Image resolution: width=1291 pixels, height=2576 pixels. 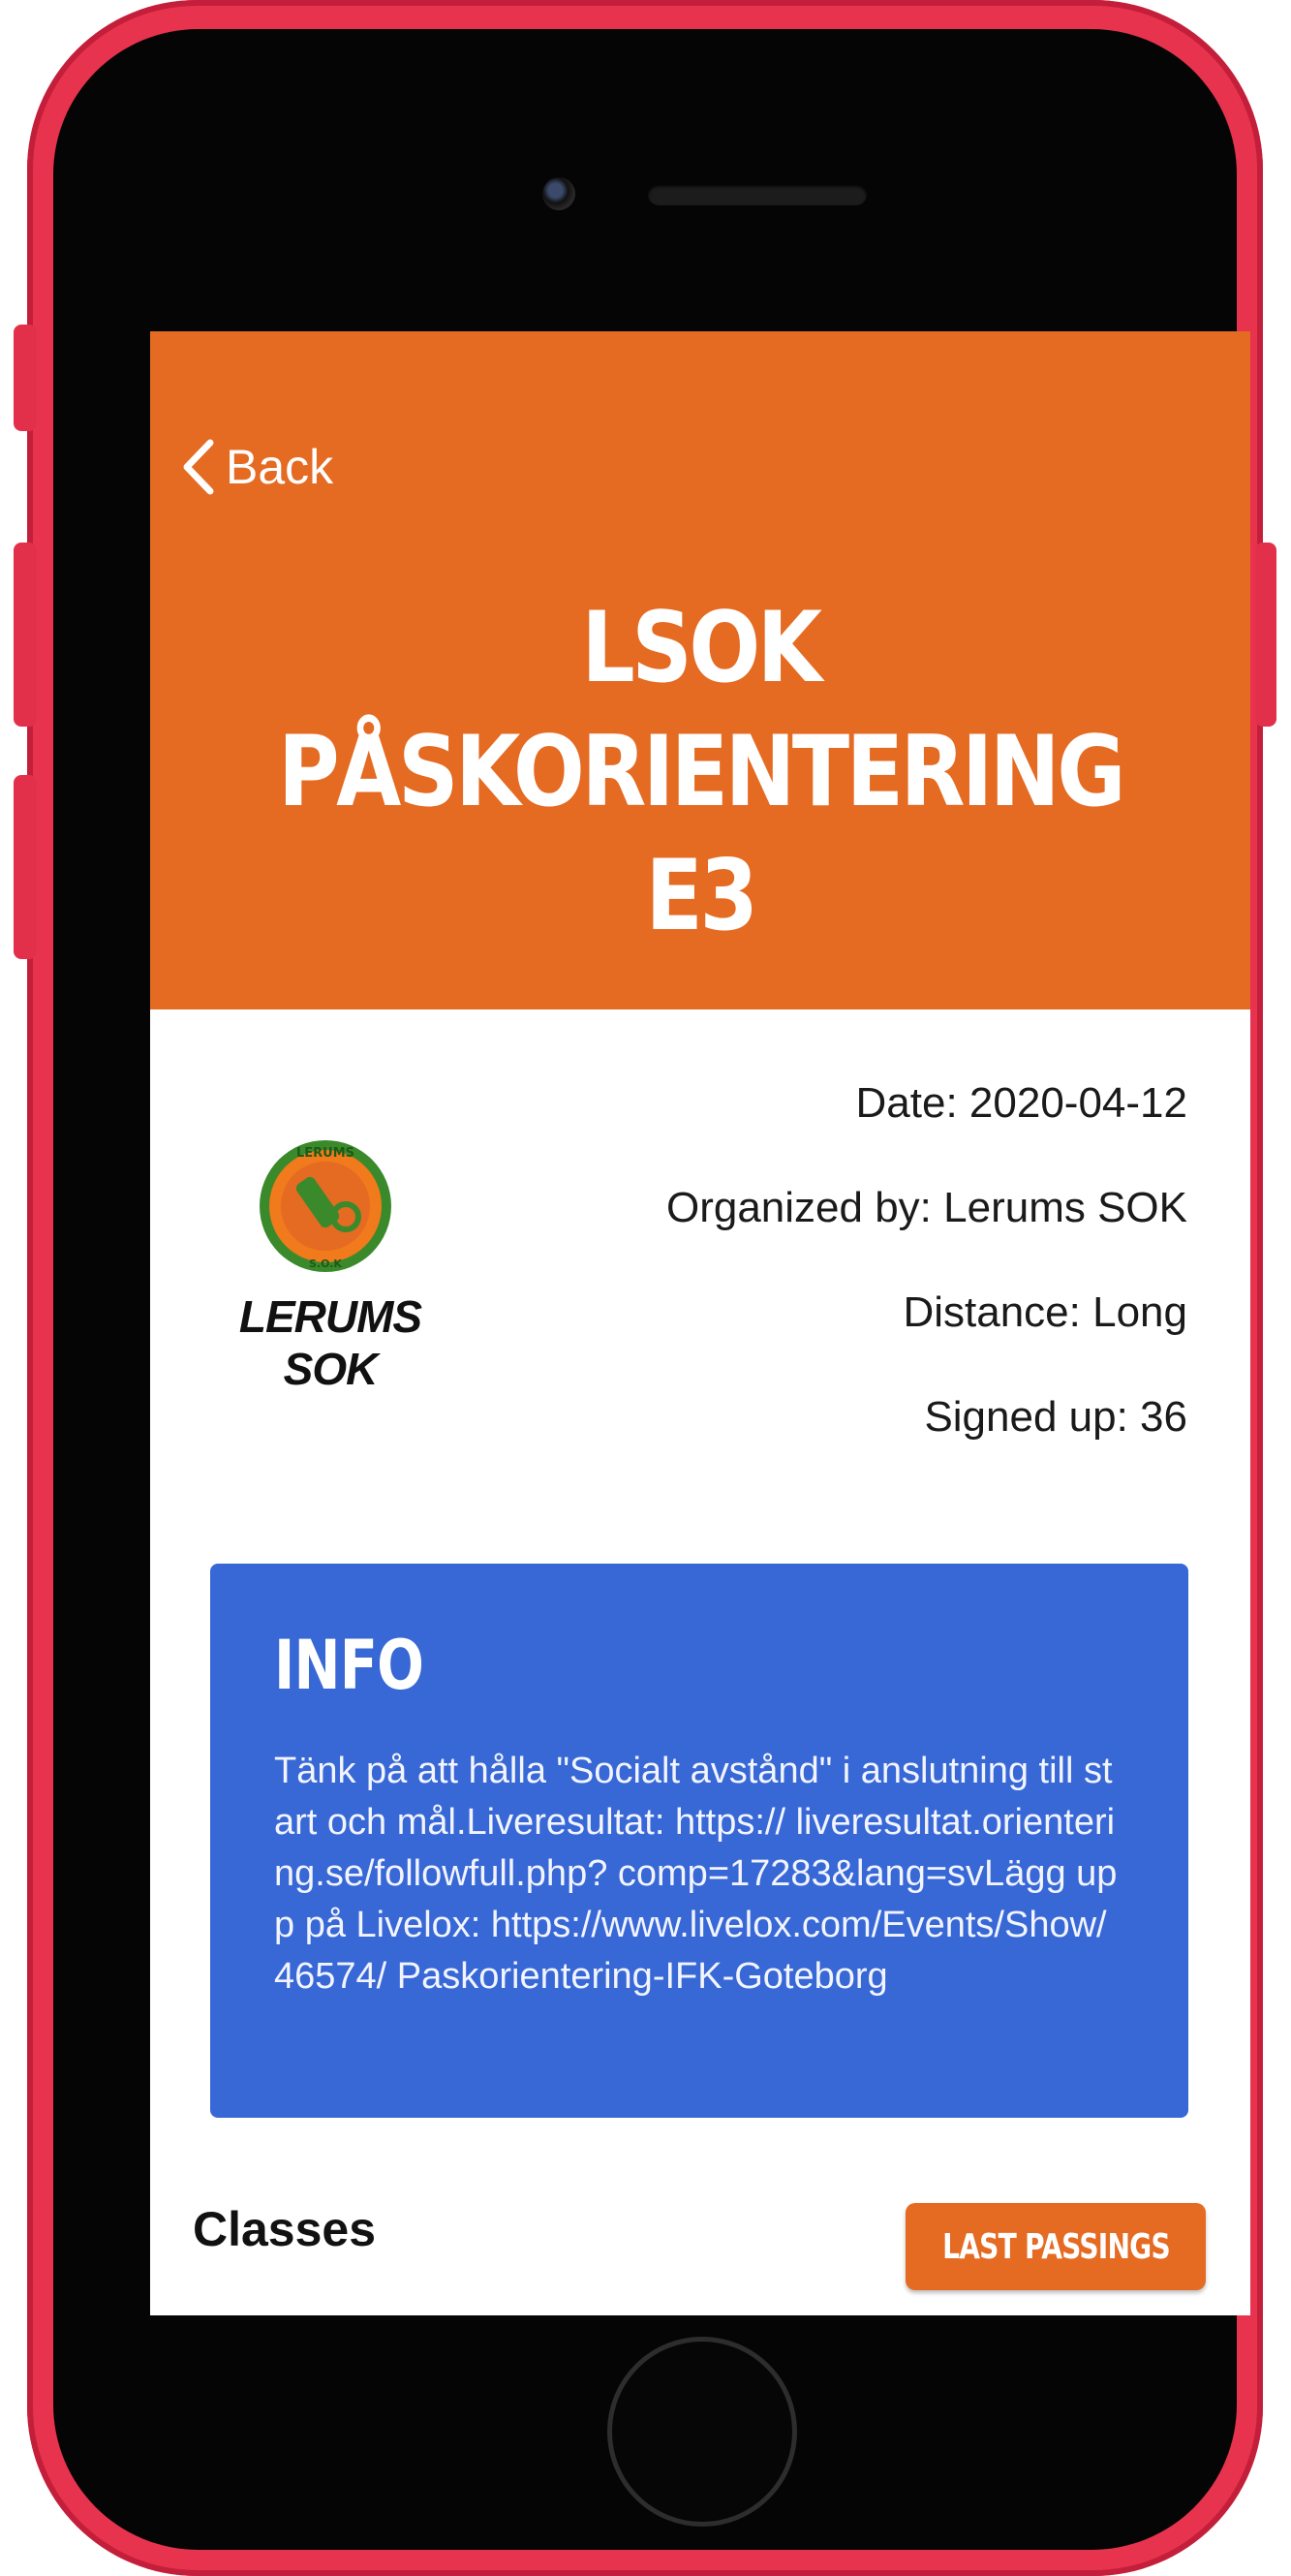 What do you see at coordinates (700, 980) in the screenshot?
I see `header-wave` at bounding box center [700, 980].